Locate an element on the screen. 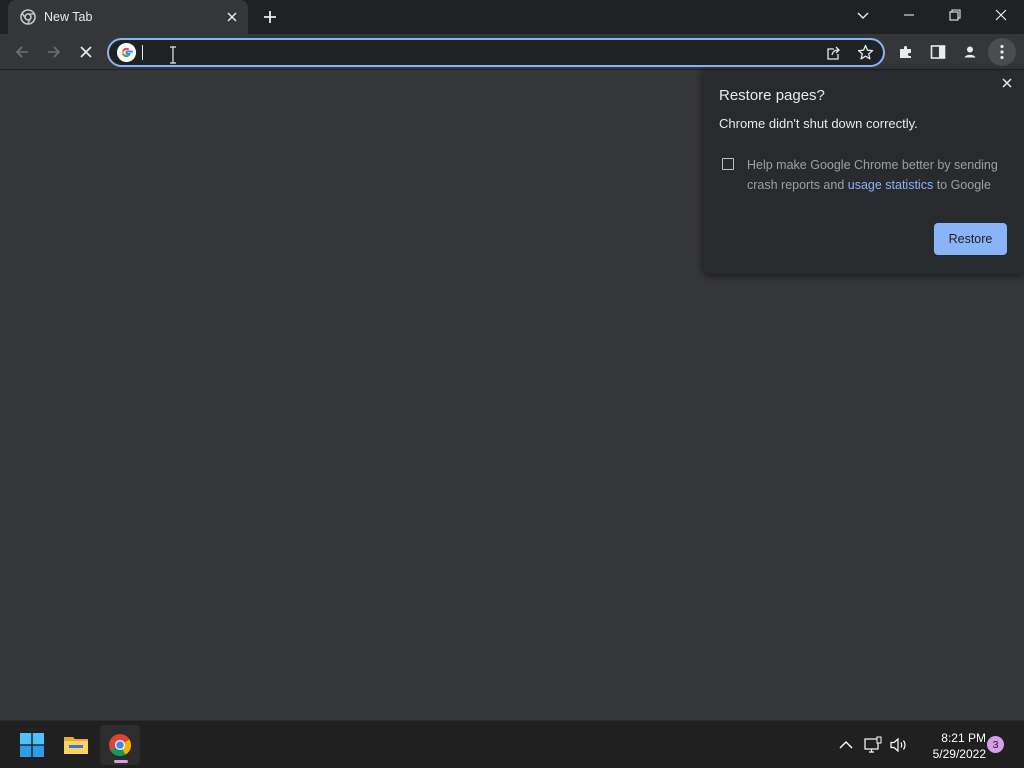 This screenshot has width=1024, height=768. active-app-indicator is located at coordinates (121, 761).